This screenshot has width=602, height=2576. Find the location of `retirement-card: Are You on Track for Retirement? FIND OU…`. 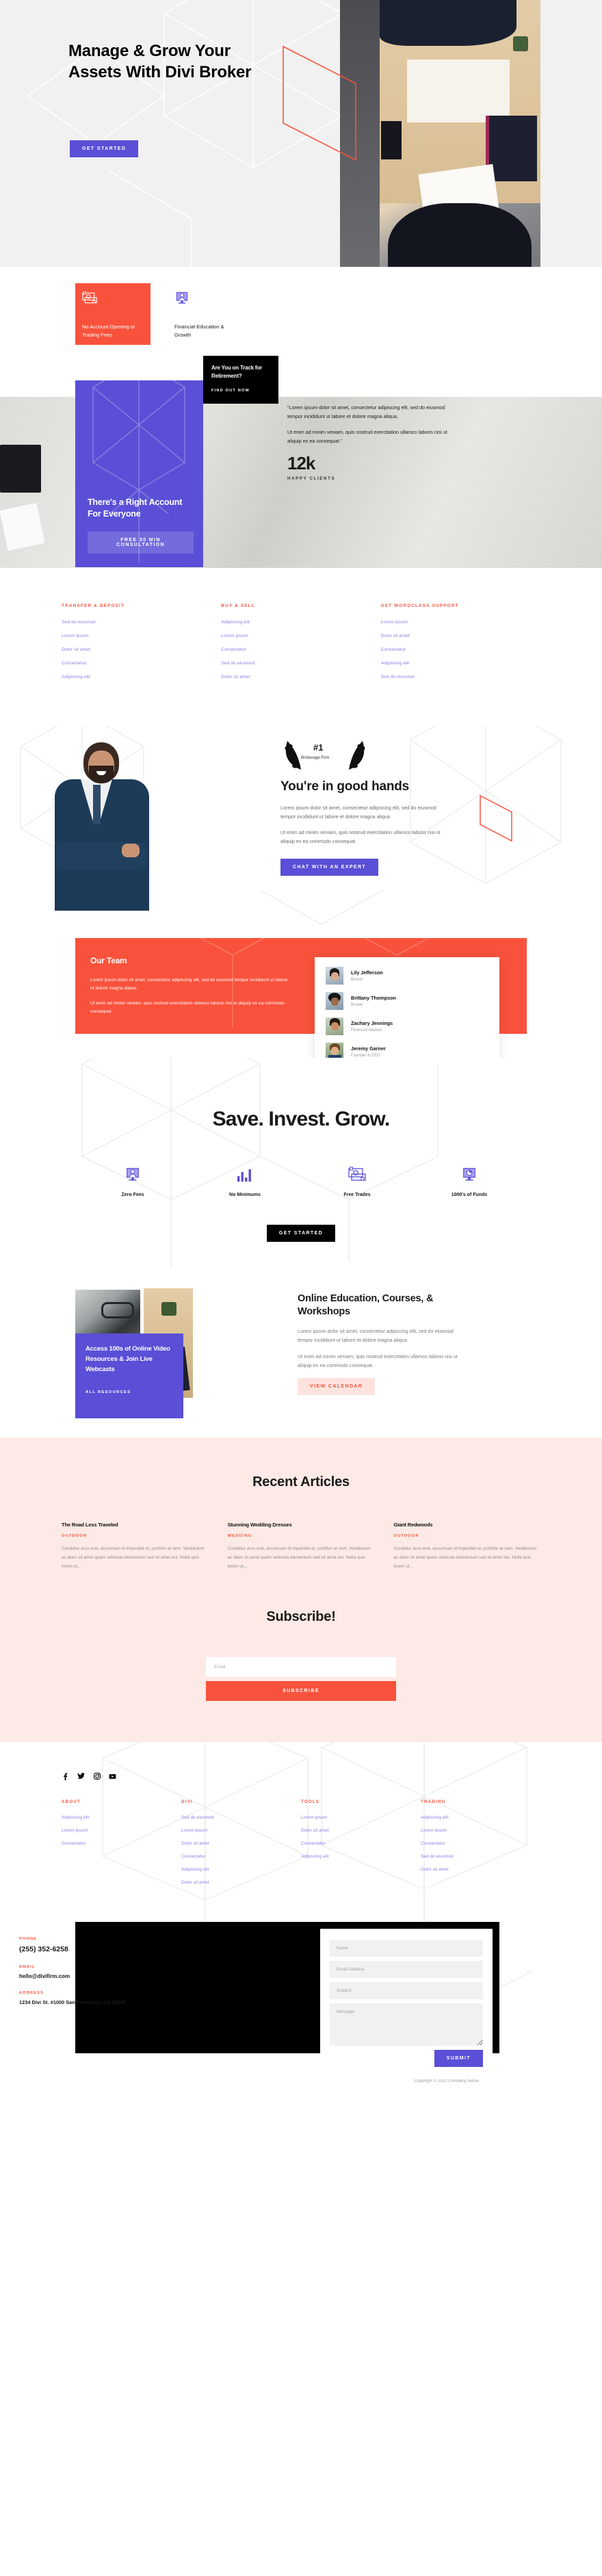

retirement-card: Are You on Track for Retirement? FIND OU… is located at coordinates (240, 380).